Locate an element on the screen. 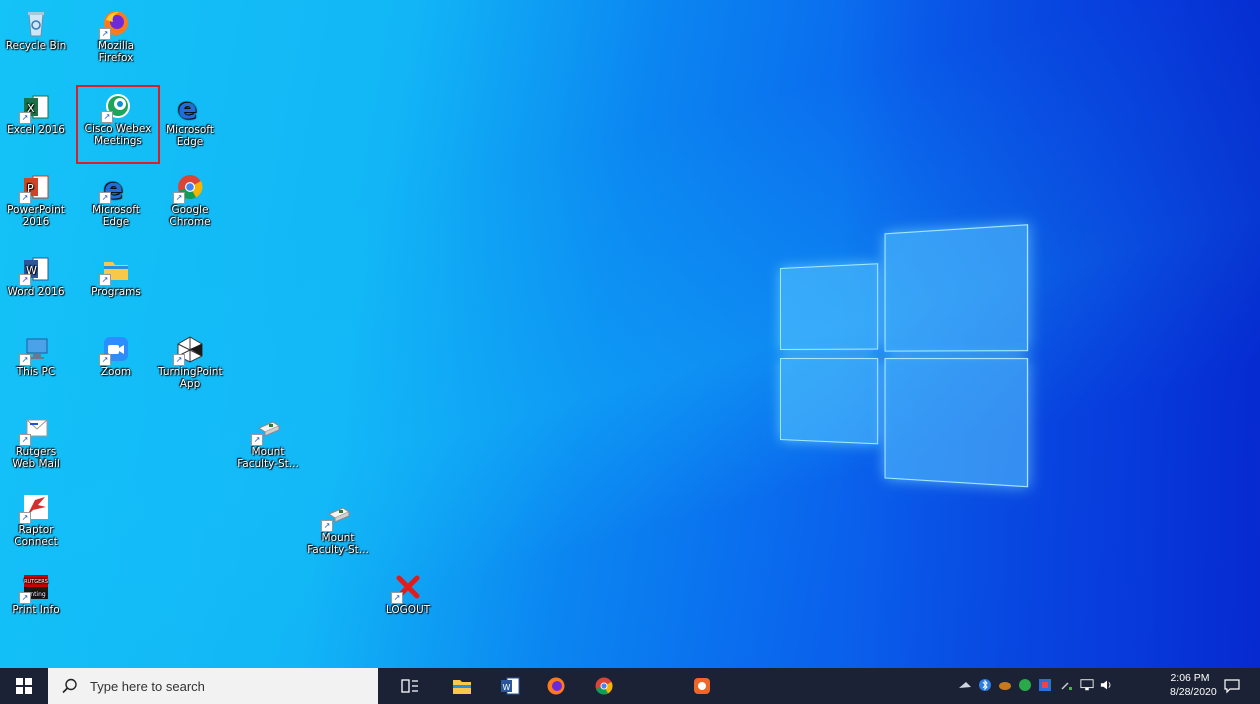  icon-label: Zoom is located at coordinates (116, 372).